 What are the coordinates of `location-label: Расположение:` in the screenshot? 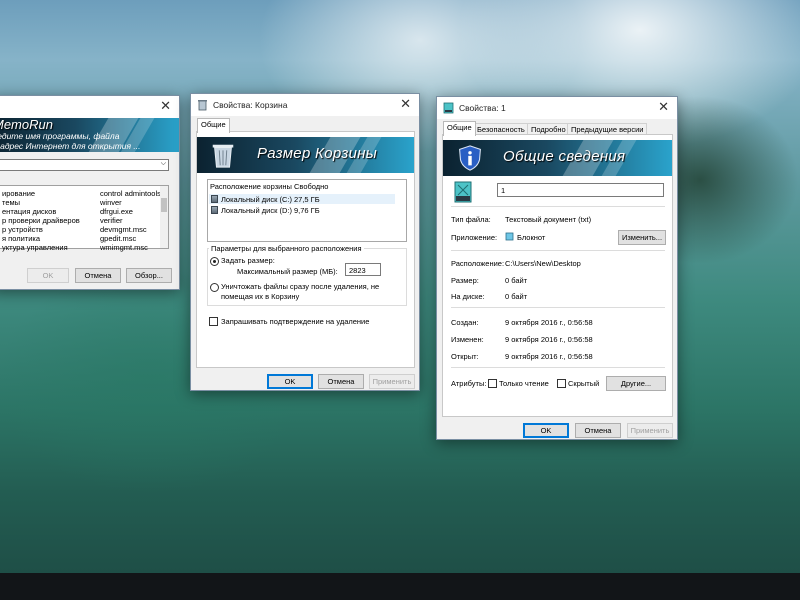 It's located at (478, 263).